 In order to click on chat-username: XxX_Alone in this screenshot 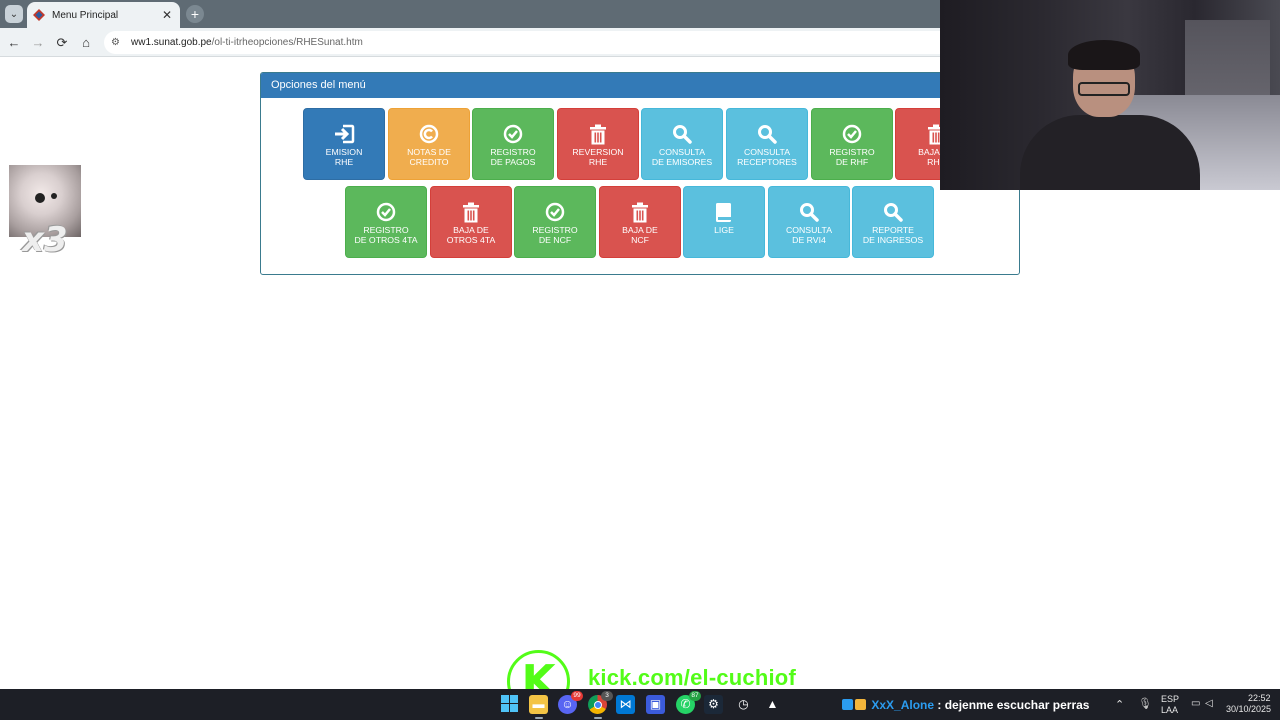, I will do `click(903, 705)`.